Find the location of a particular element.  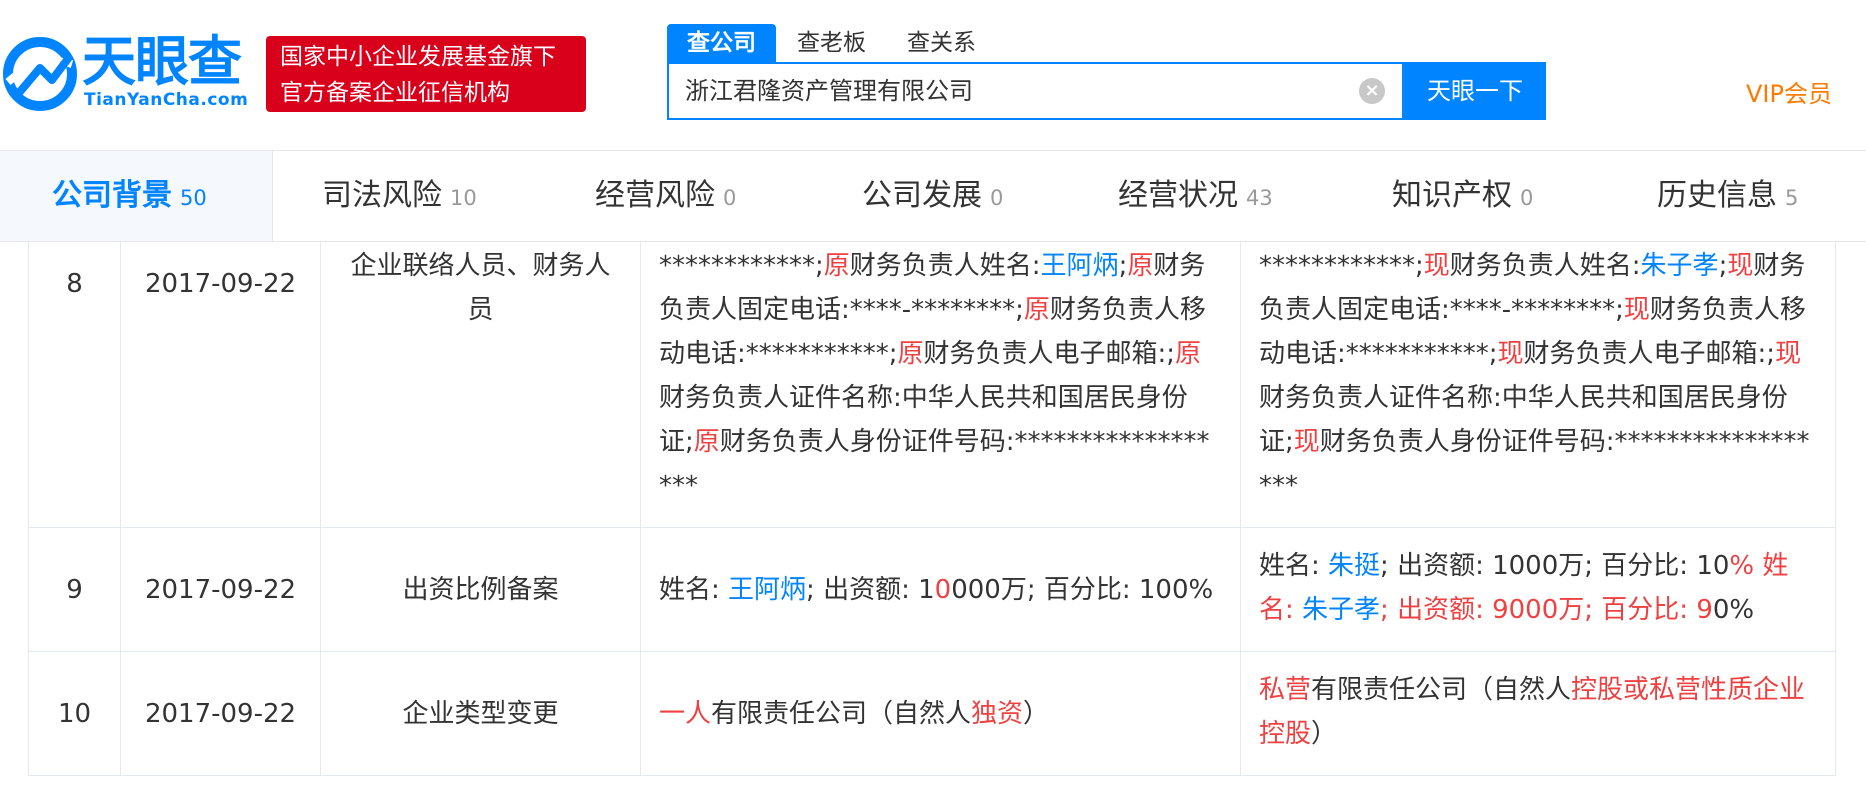

site-logo: 天眼查 TianYanCha.com is located at coordinates (130, 78).